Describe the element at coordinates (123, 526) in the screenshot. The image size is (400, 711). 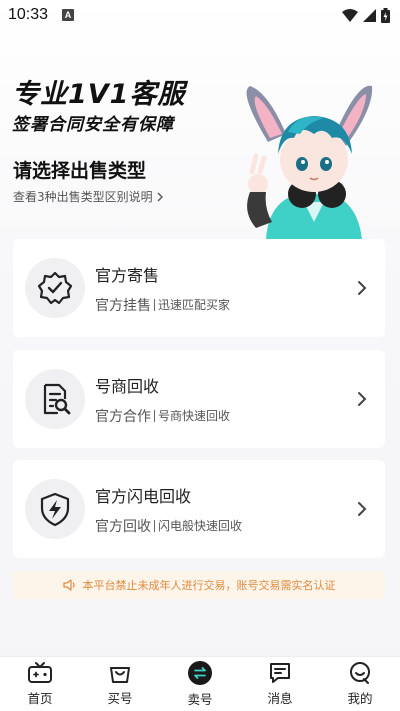
I see `card-desc-main: 官方回收` at that location.